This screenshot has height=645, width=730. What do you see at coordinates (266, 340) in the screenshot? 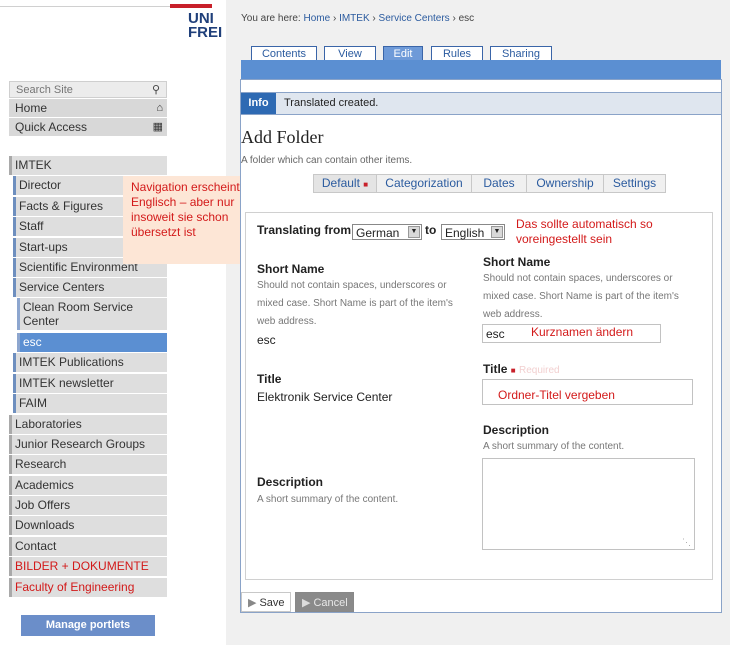
I see `original-short-name-value: esc` at bounding box center [266, 340].